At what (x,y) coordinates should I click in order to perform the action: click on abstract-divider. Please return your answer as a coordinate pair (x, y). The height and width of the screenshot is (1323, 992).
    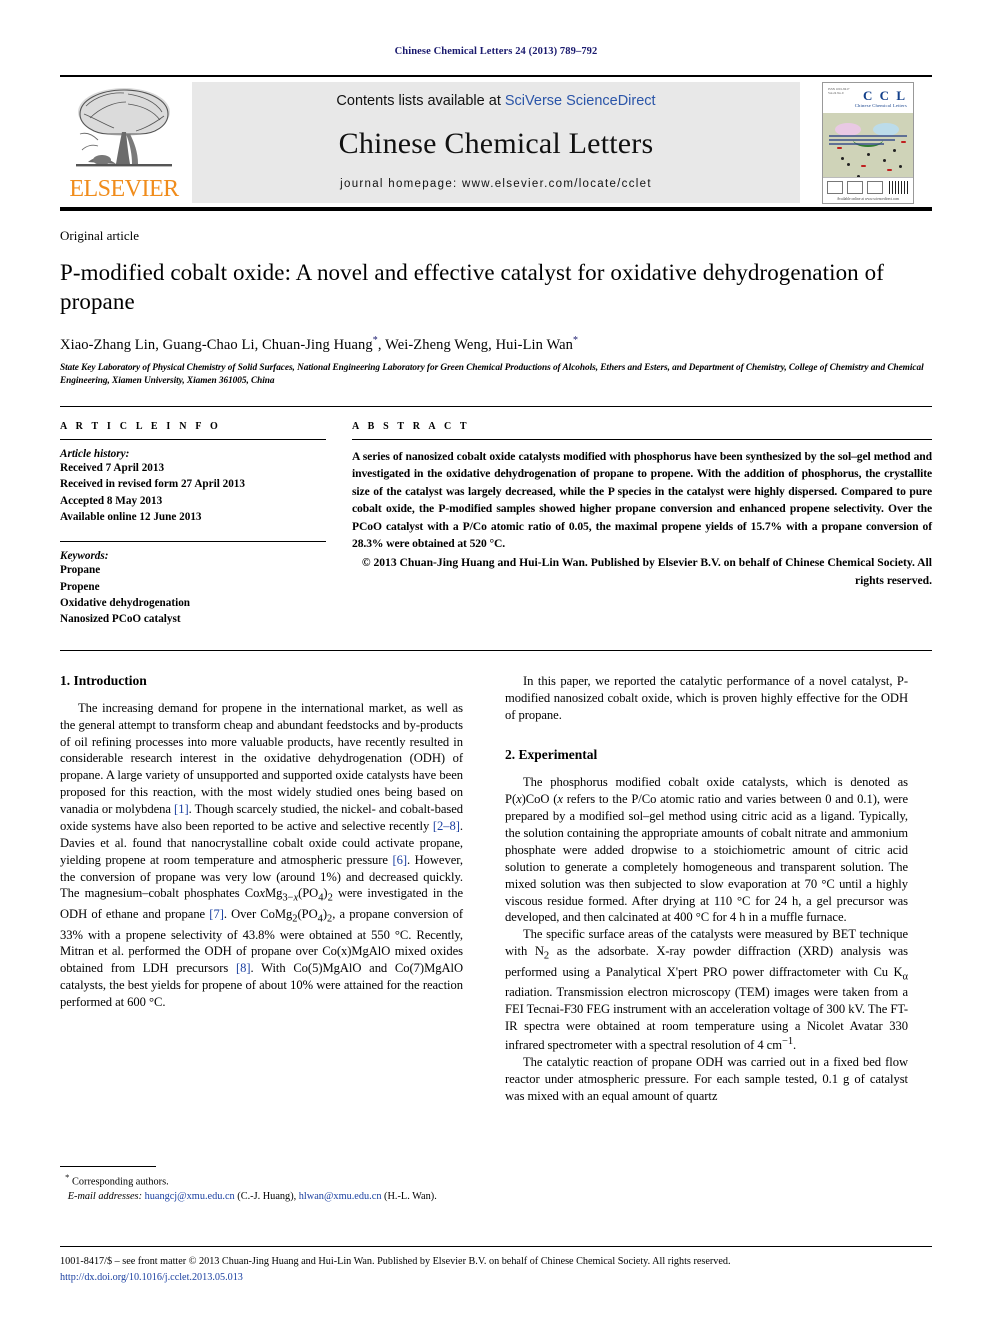
    Looking at the image, I should click on (642, 440).